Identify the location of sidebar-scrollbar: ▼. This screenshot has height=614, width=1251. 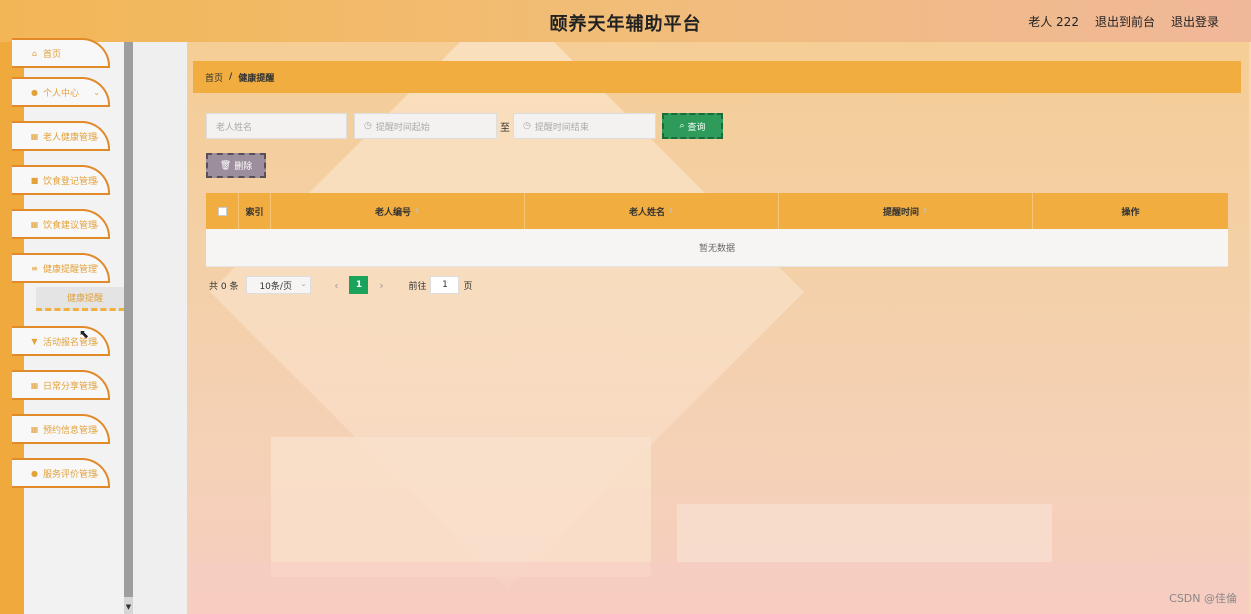
(128, 328).